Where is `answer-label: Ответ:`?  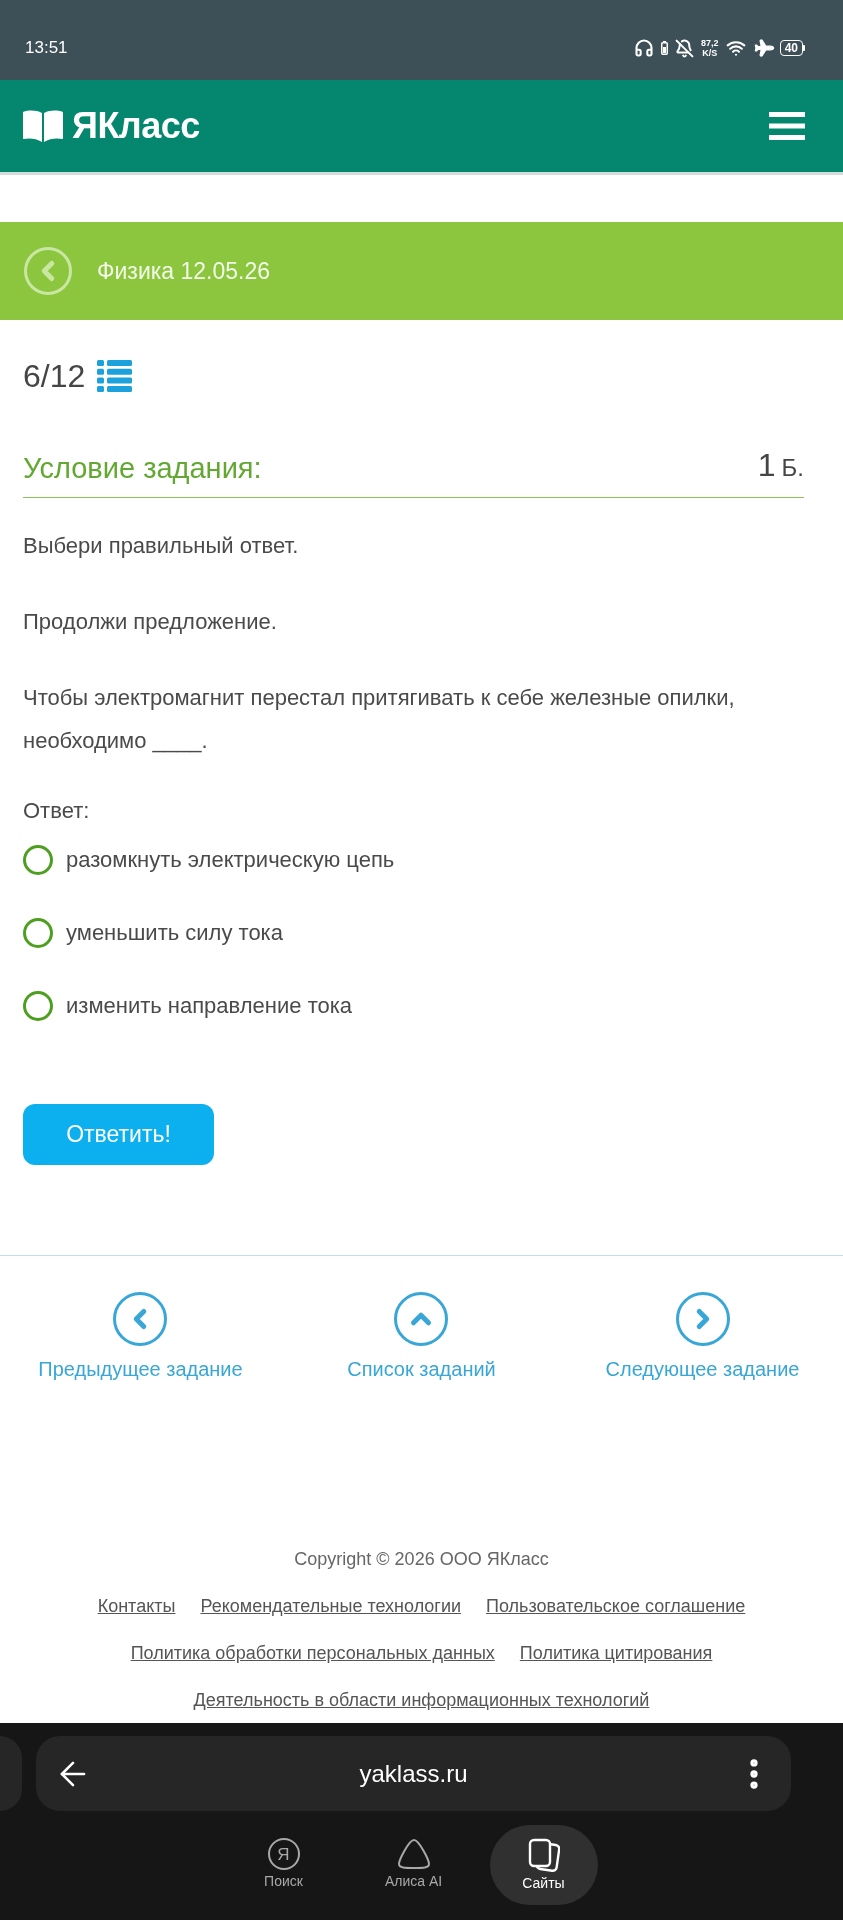 answer-label: Ответ: is located at coordinates (56, 811).